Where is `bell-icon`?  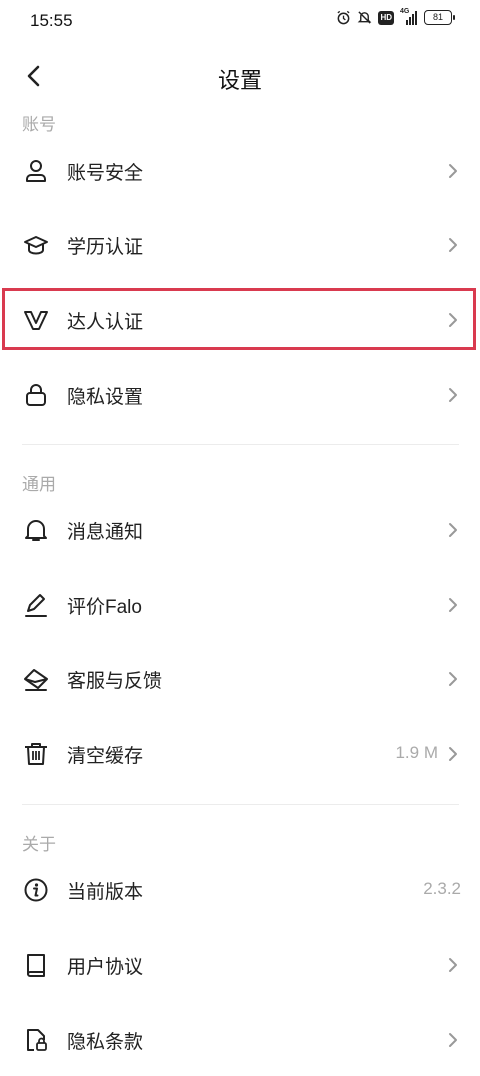 bell-icon is located at coordinates (36, 530).